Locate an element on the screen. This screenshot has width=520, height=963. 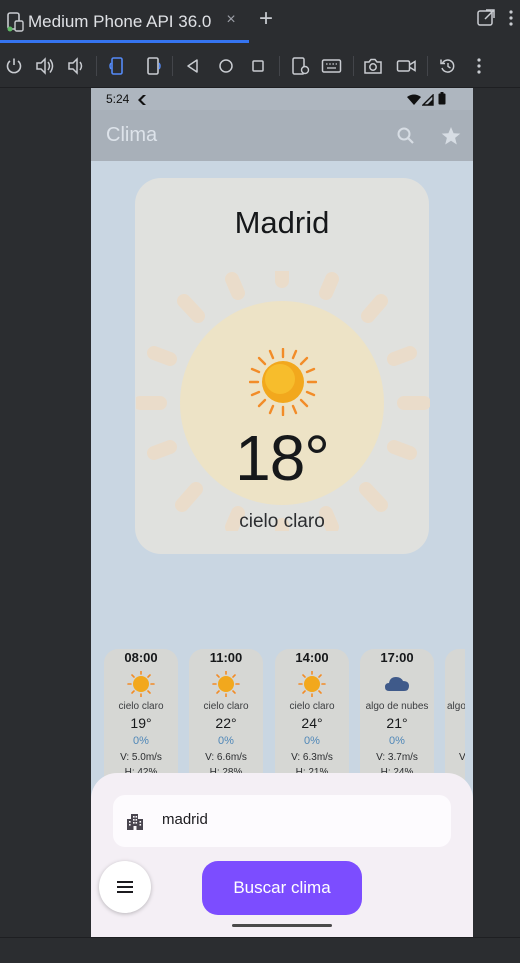
hour-time: 14:00 is located at coordinates (312, 657).